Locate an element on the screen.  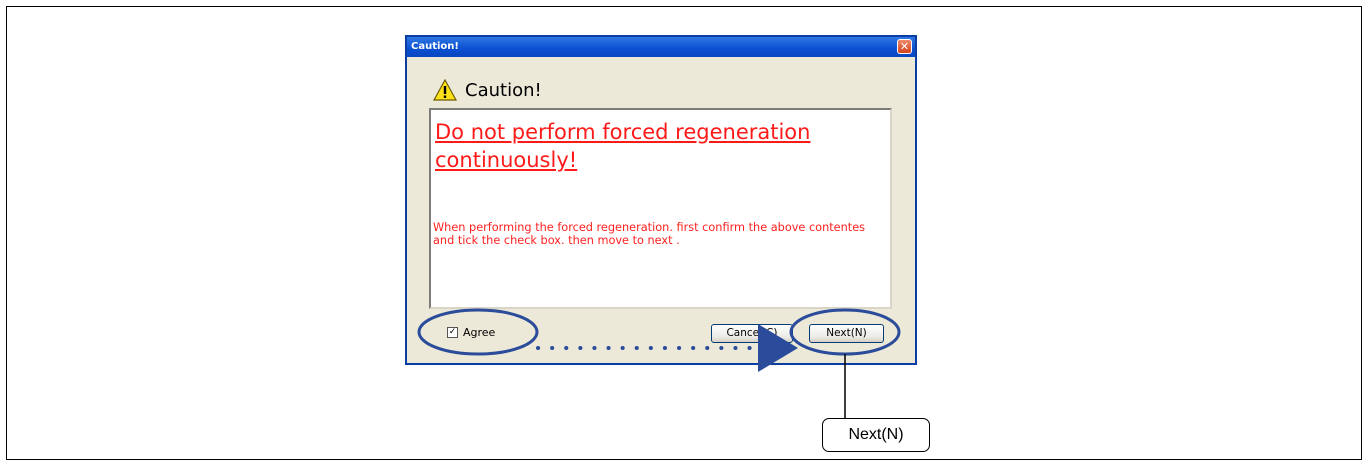
next-highlight-ellipse is located at coordinates (845, 332).